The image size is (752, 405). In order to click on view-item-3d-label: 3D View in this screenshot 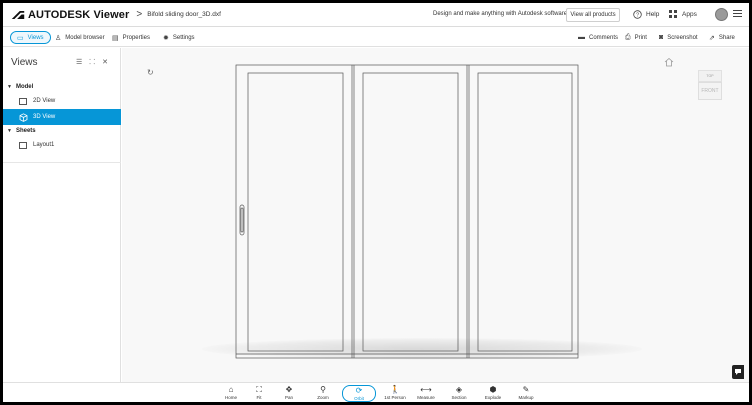, I will do `click(44, 117)`.